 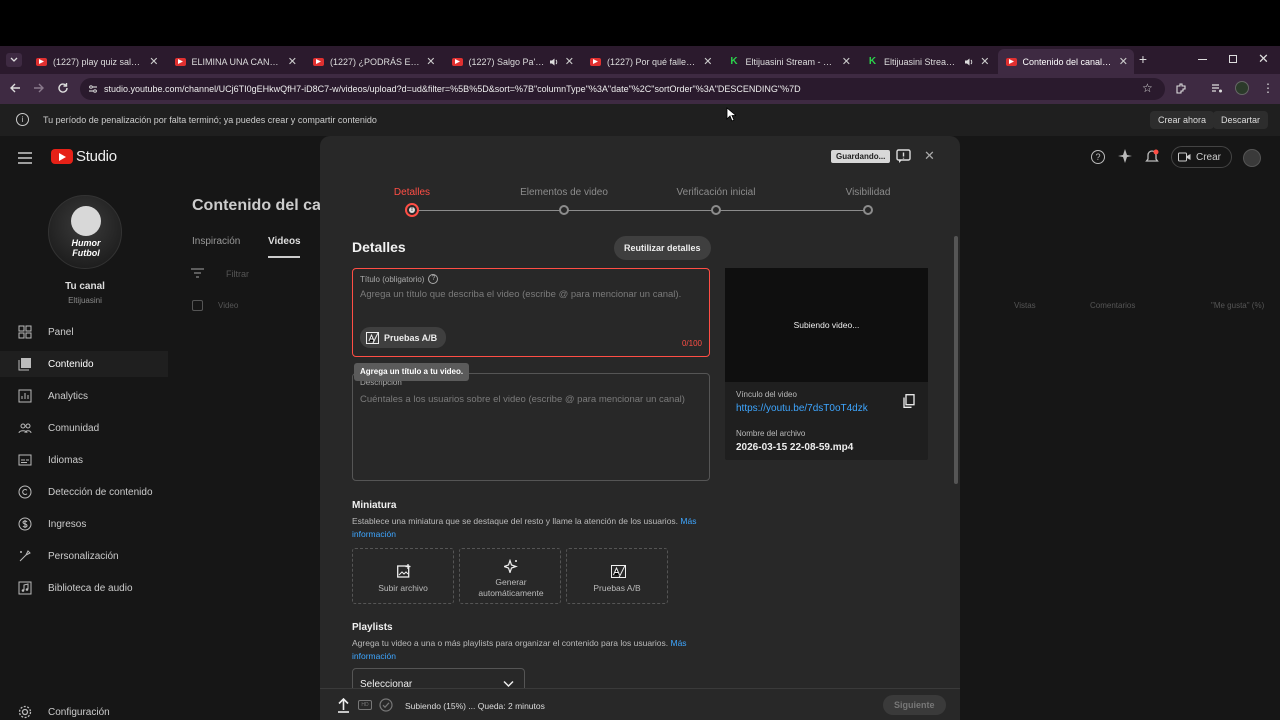 I want to click on browser-tab-title: (1227) Por qué falle el per, so click(x=652, y=61).